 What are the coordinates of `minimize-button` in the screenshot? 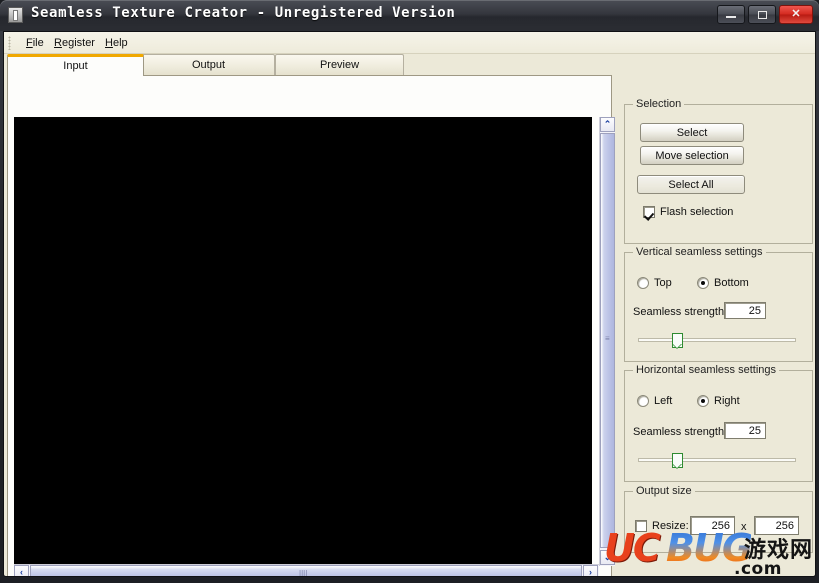 It's located at (731, 14).